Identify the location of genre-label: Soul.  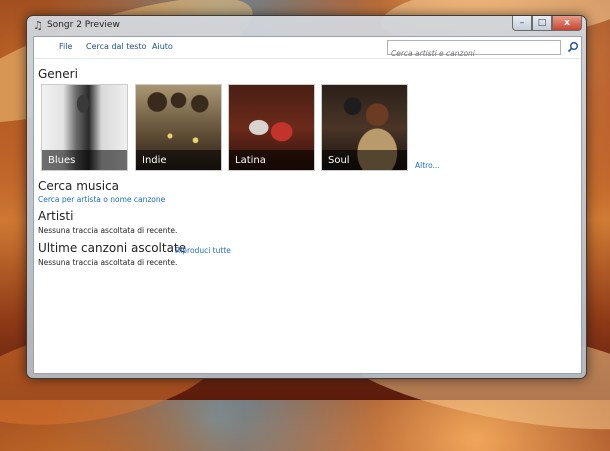
(339, 160).